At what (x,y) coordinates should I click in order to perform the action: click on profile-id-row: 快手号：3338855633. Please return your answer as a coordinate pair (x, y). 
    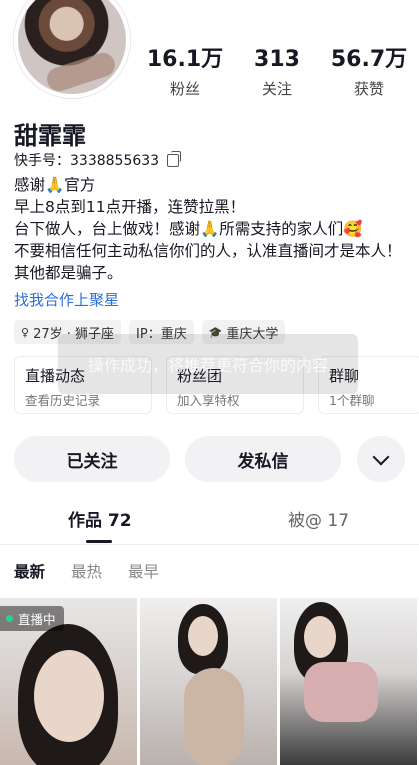
    Looking at the image, I should click on (98, 160).